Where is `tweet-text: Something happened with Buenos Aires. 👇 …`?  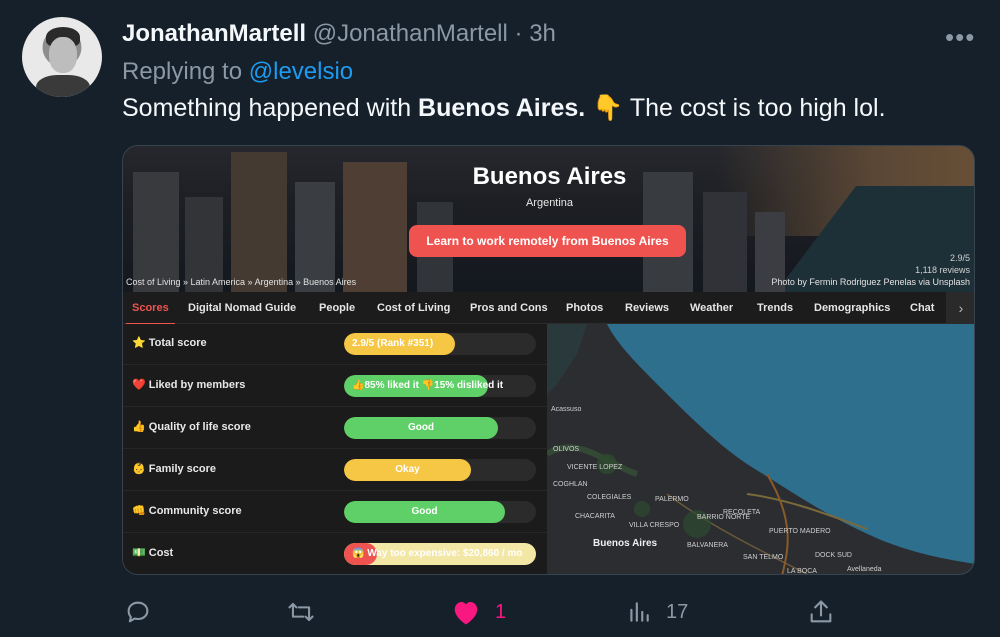 tweet-text: Something happened with Buenos Aires. 👇 … is located at coordinates (504, 108).